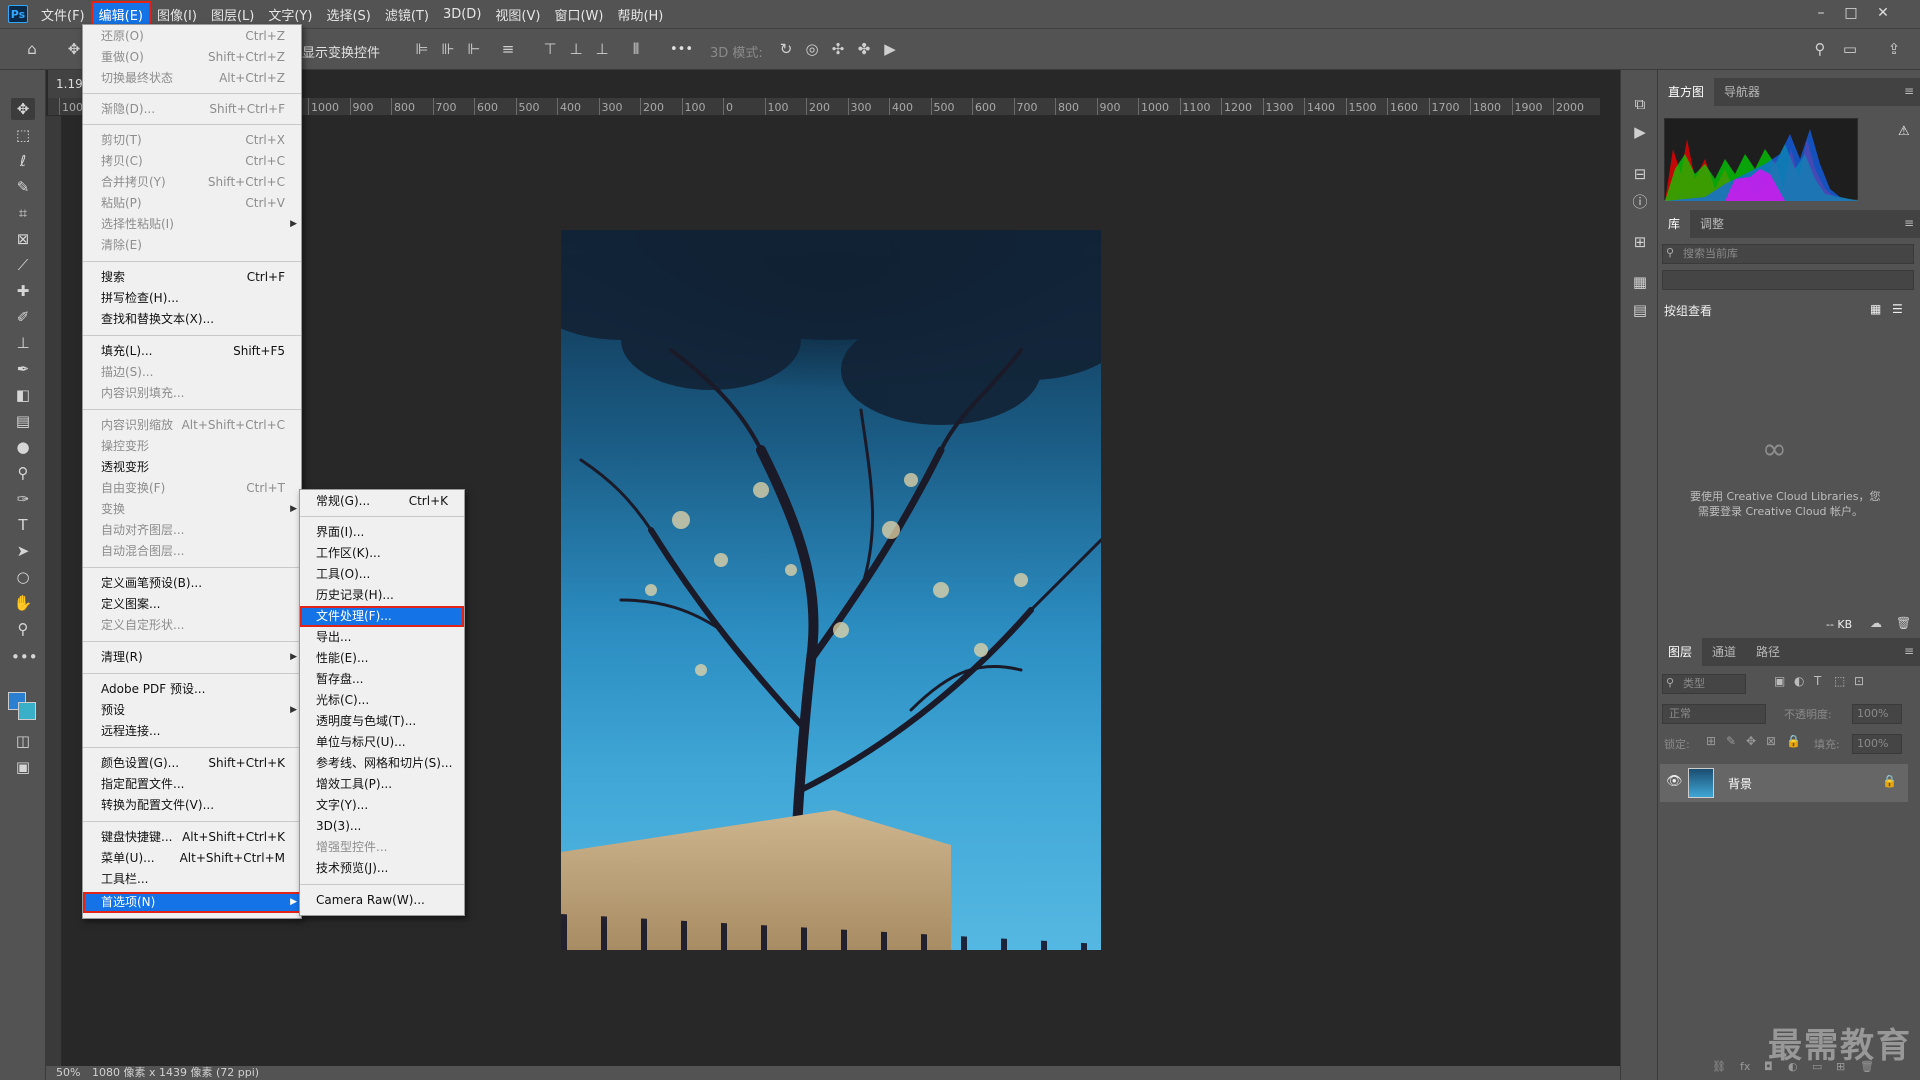  I want to click on screen-mode-icon: ▣, so click(23, 767).